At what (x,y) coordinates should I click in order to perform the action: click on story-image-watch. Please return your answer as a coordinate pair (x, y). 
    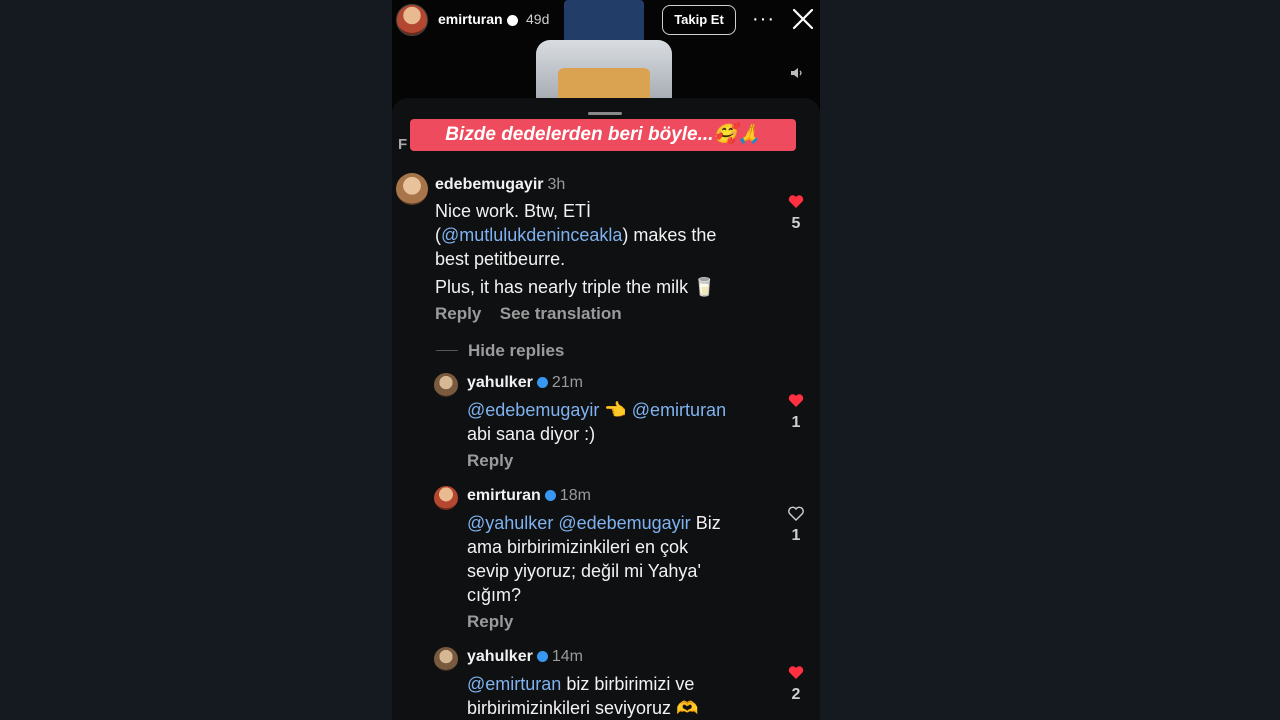
    Looking at the image, I should click on (604, 55).